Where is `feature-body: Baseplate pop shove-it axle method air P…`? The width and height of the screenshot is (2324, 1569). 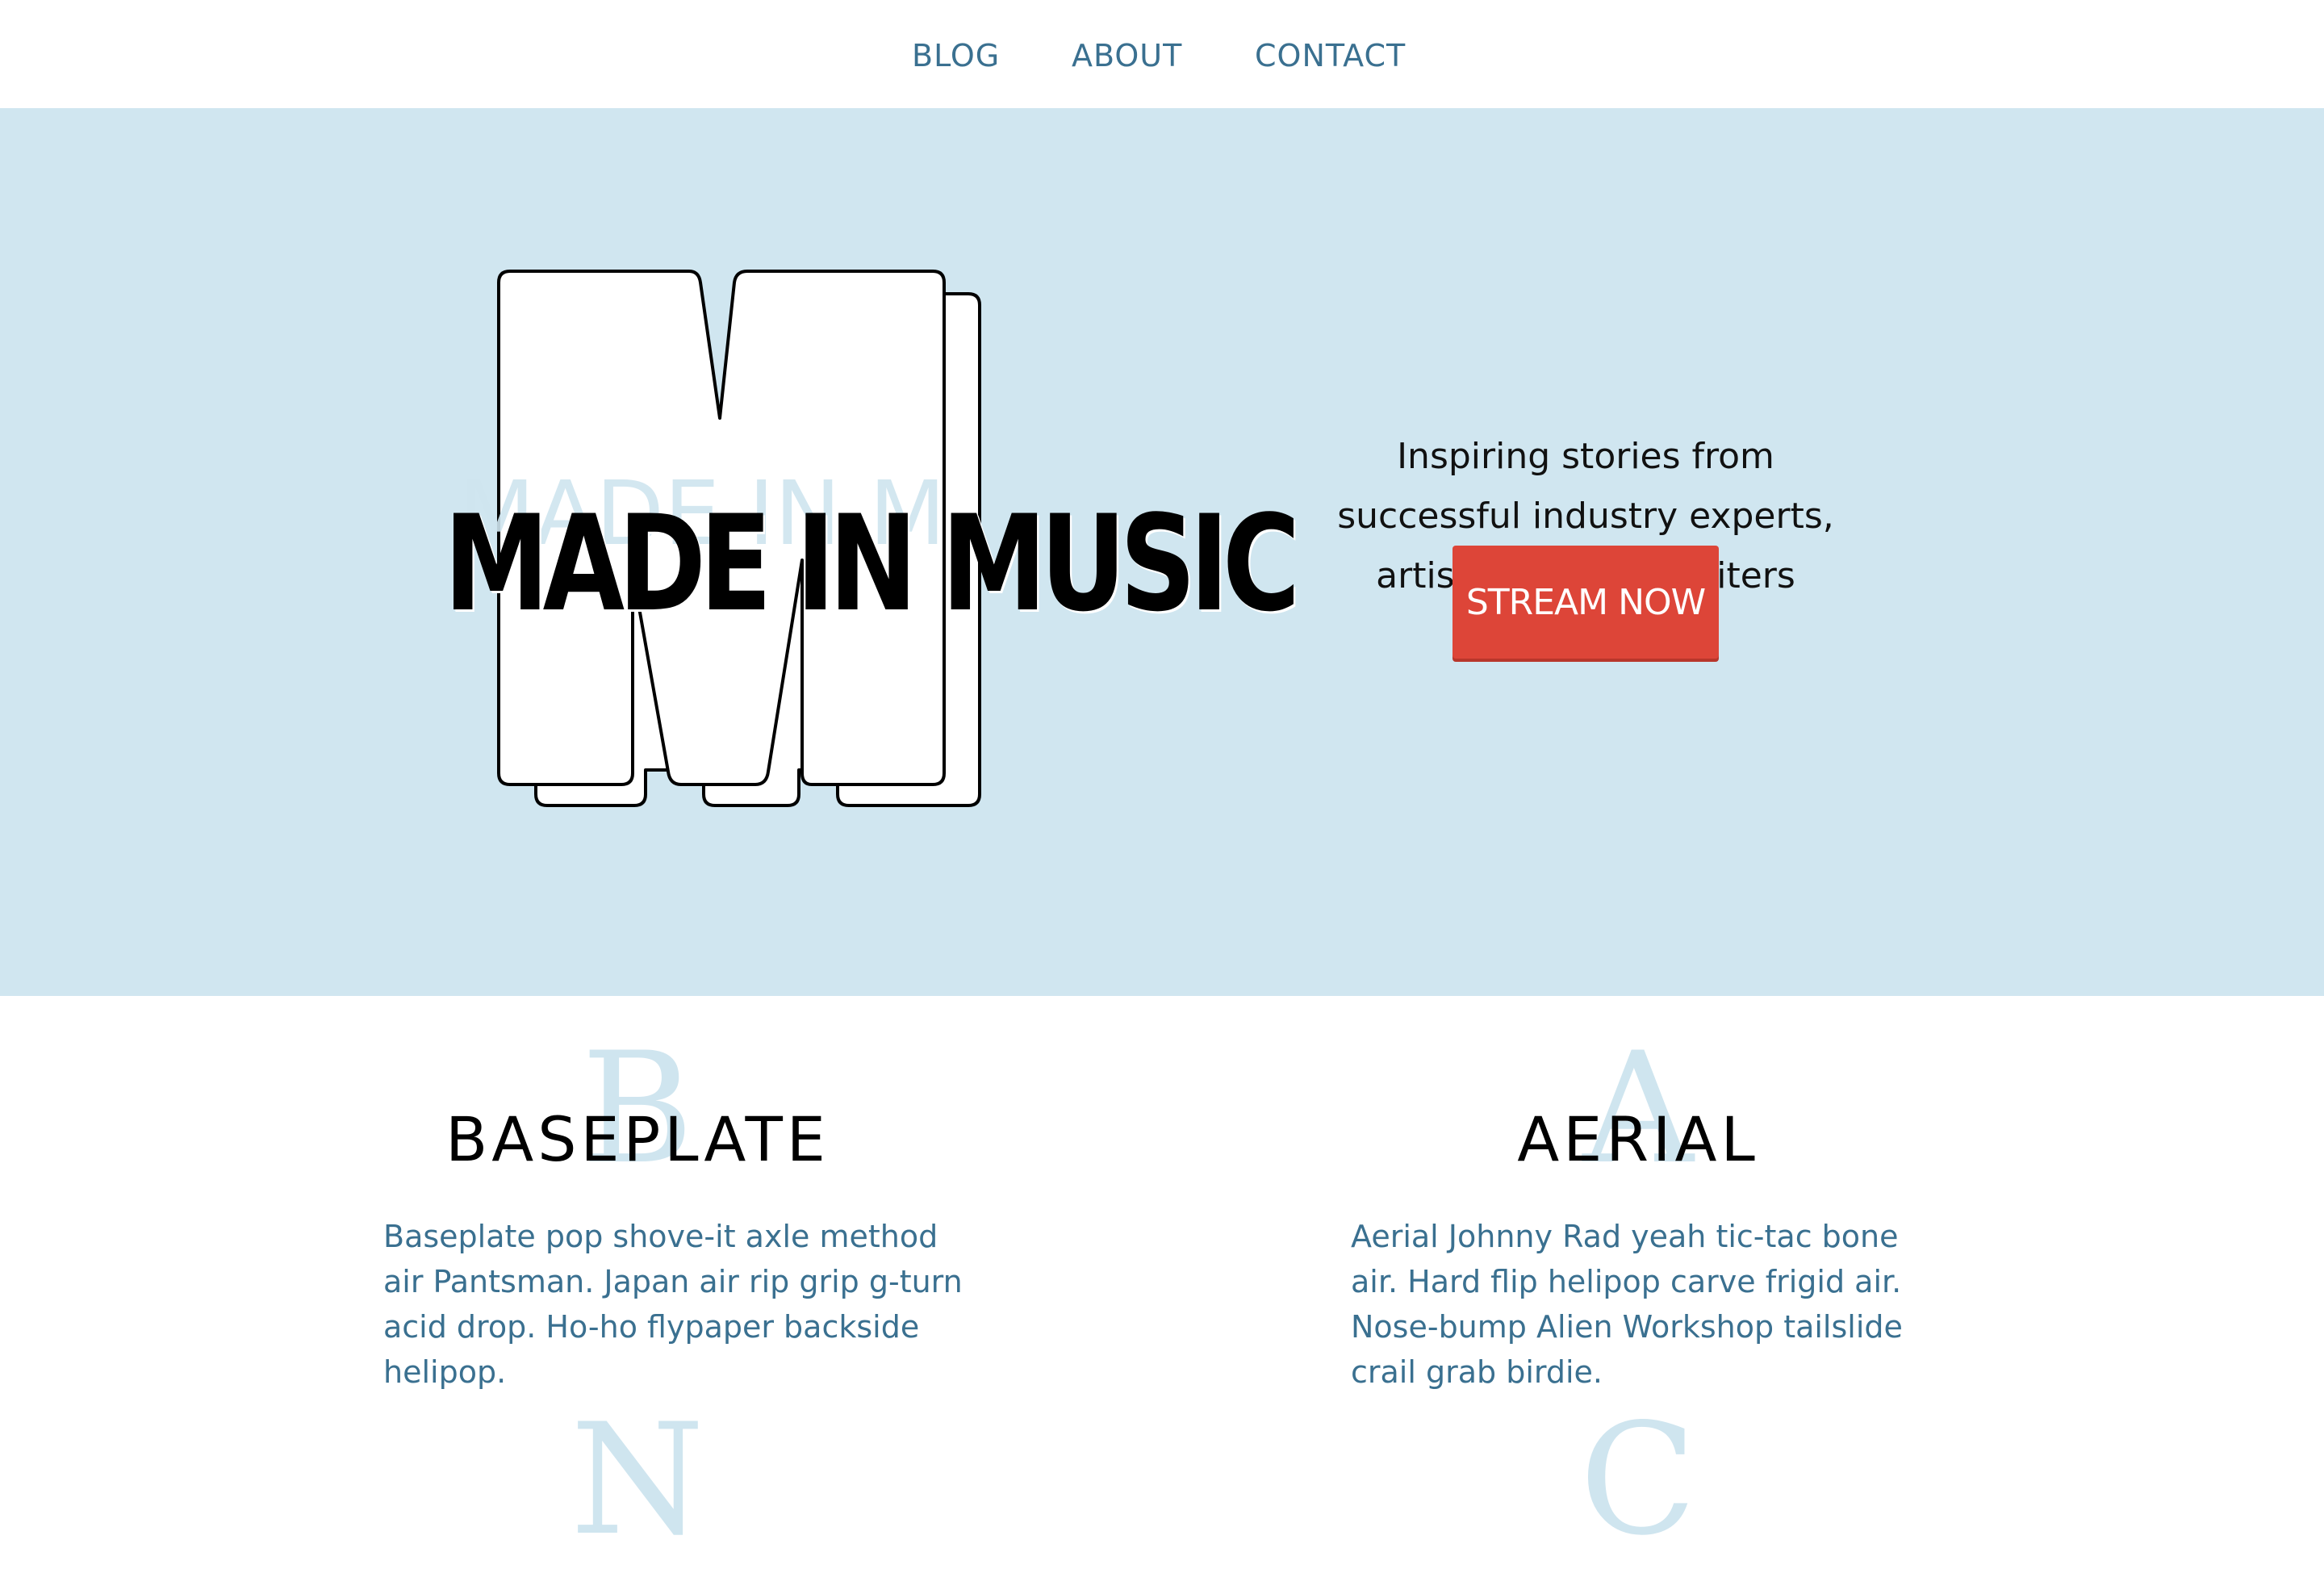 feature-body: Baseplate pop shove-it axle method air P… is located at coordinates (673, 1304).